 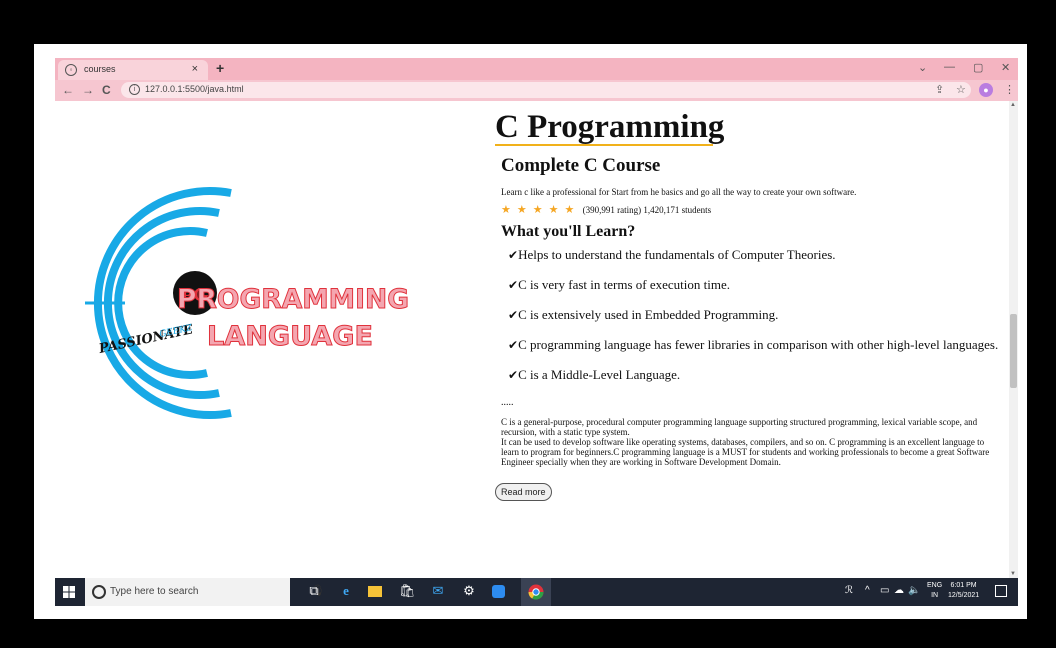 What do you see at coordinates (154, 591) in the screenshot?
I see `search-placeholder: Type here to search` at bounding box center [154, 591].